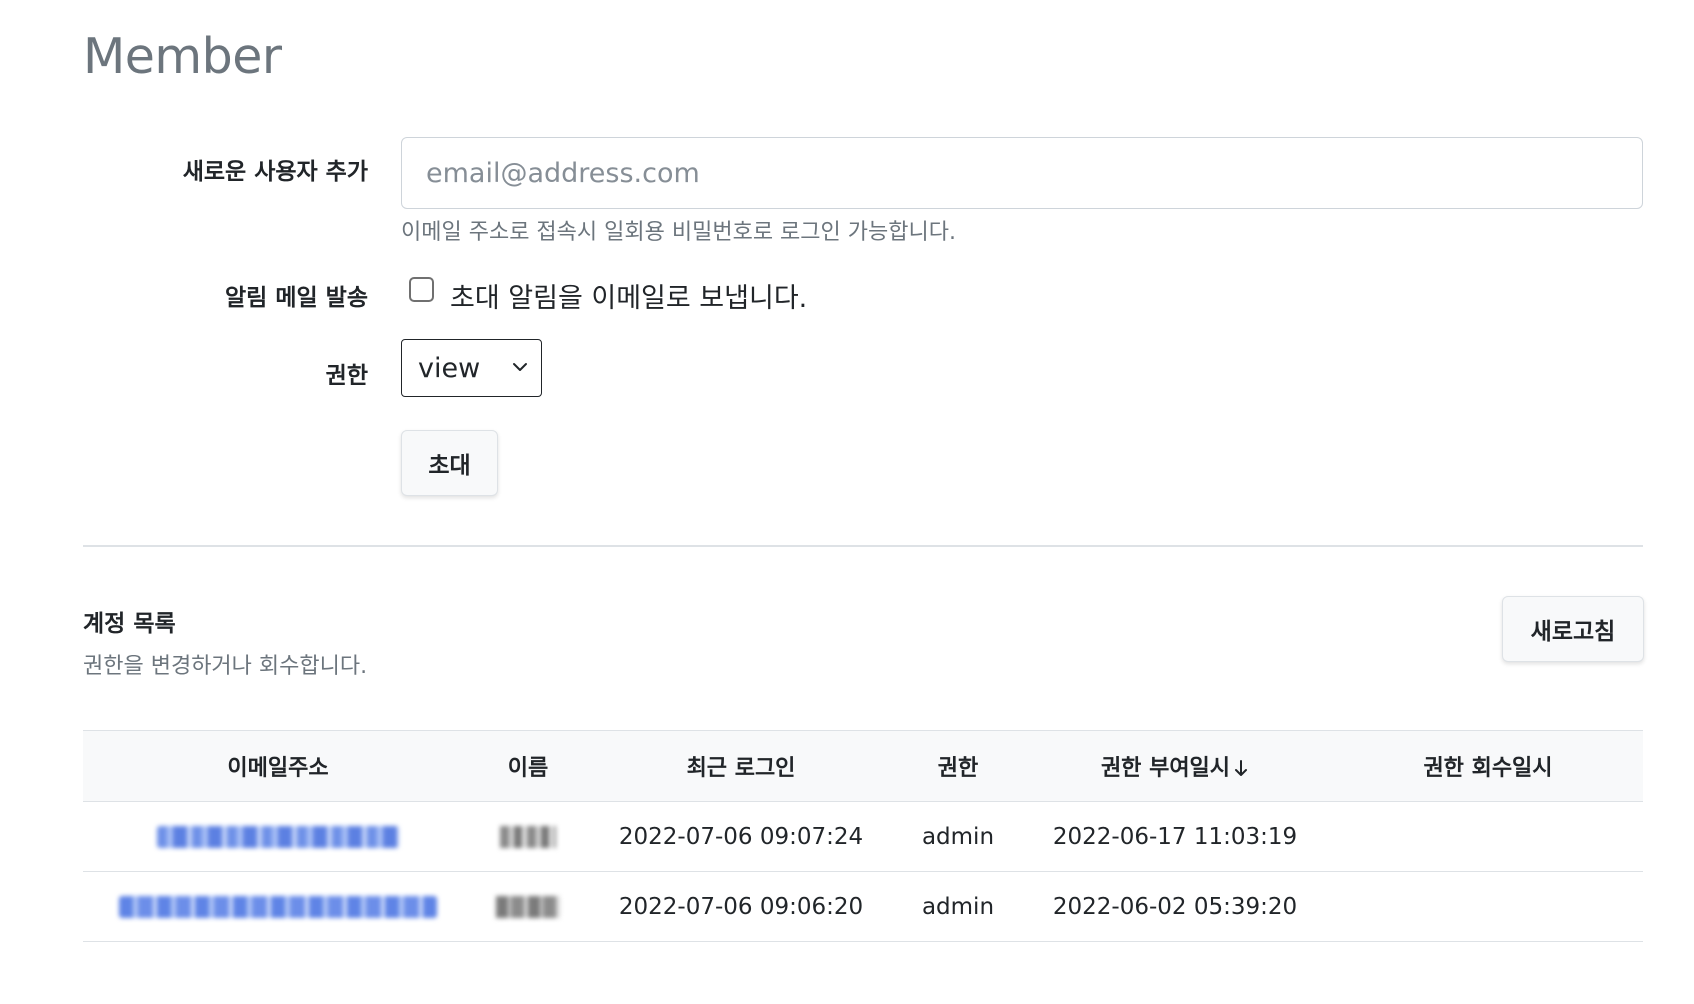 The image size is (1694, 1004). Describe the element at coordinates (958, 766) in the screenshot. I see `col-role: 권한` at that location.